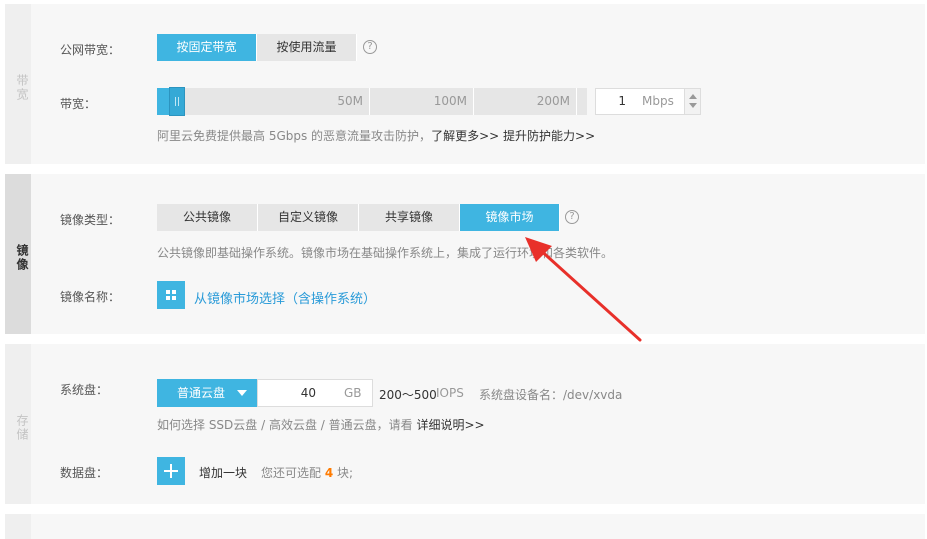 The height and width of the screenshot is (539, 927). What do you see at coordinates (90, 297) in the screenshot?
I see `image-name-label: 镜像名称：` at bounding box center [90, 297].